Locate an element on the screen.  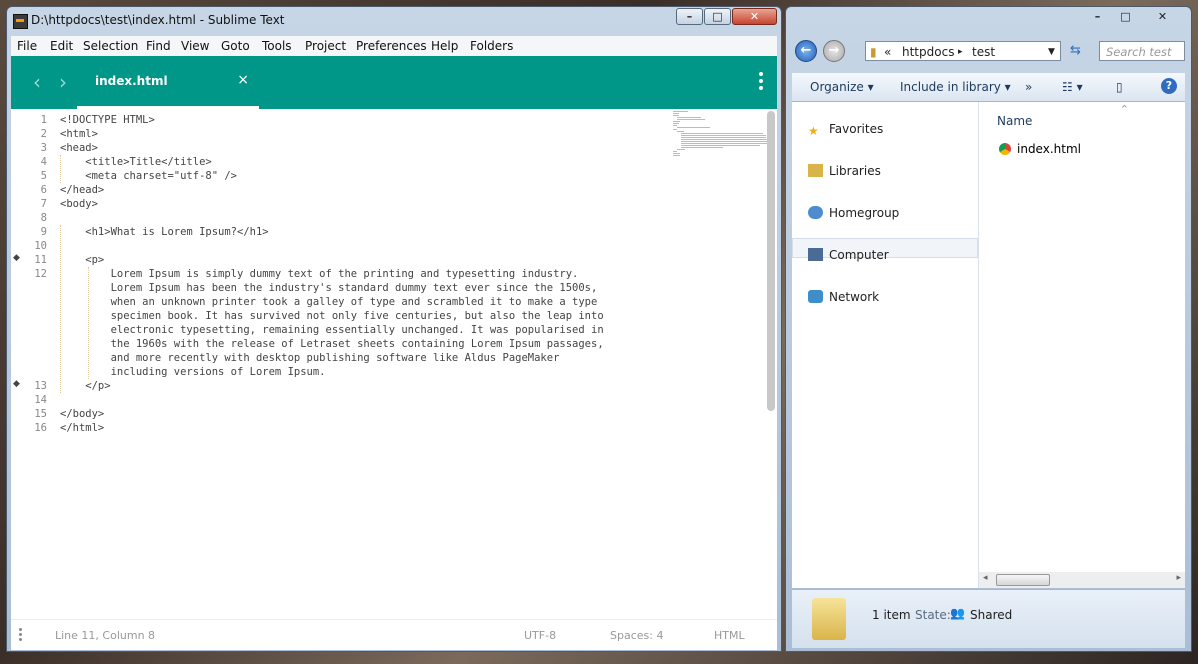
tab-forward-icon: › is located at coordinates (63, 82).